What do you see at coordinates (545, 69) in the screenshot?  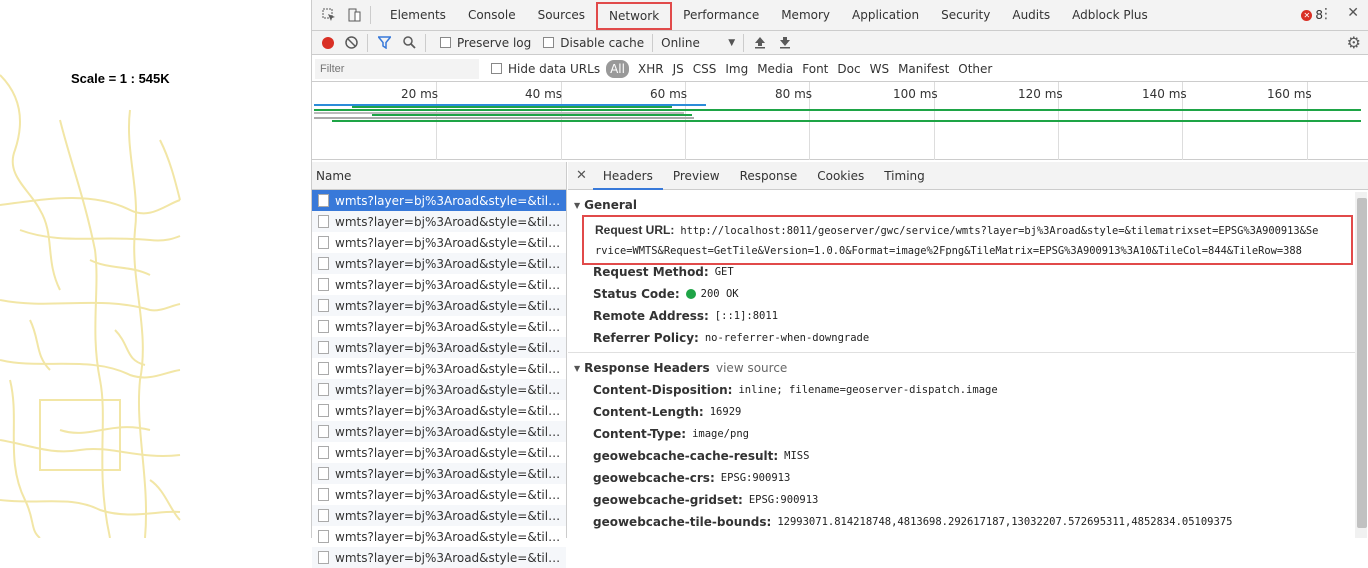 I see `hide-data-urls-checkbox: Hide data URLs` at bounding box center [545, 69].